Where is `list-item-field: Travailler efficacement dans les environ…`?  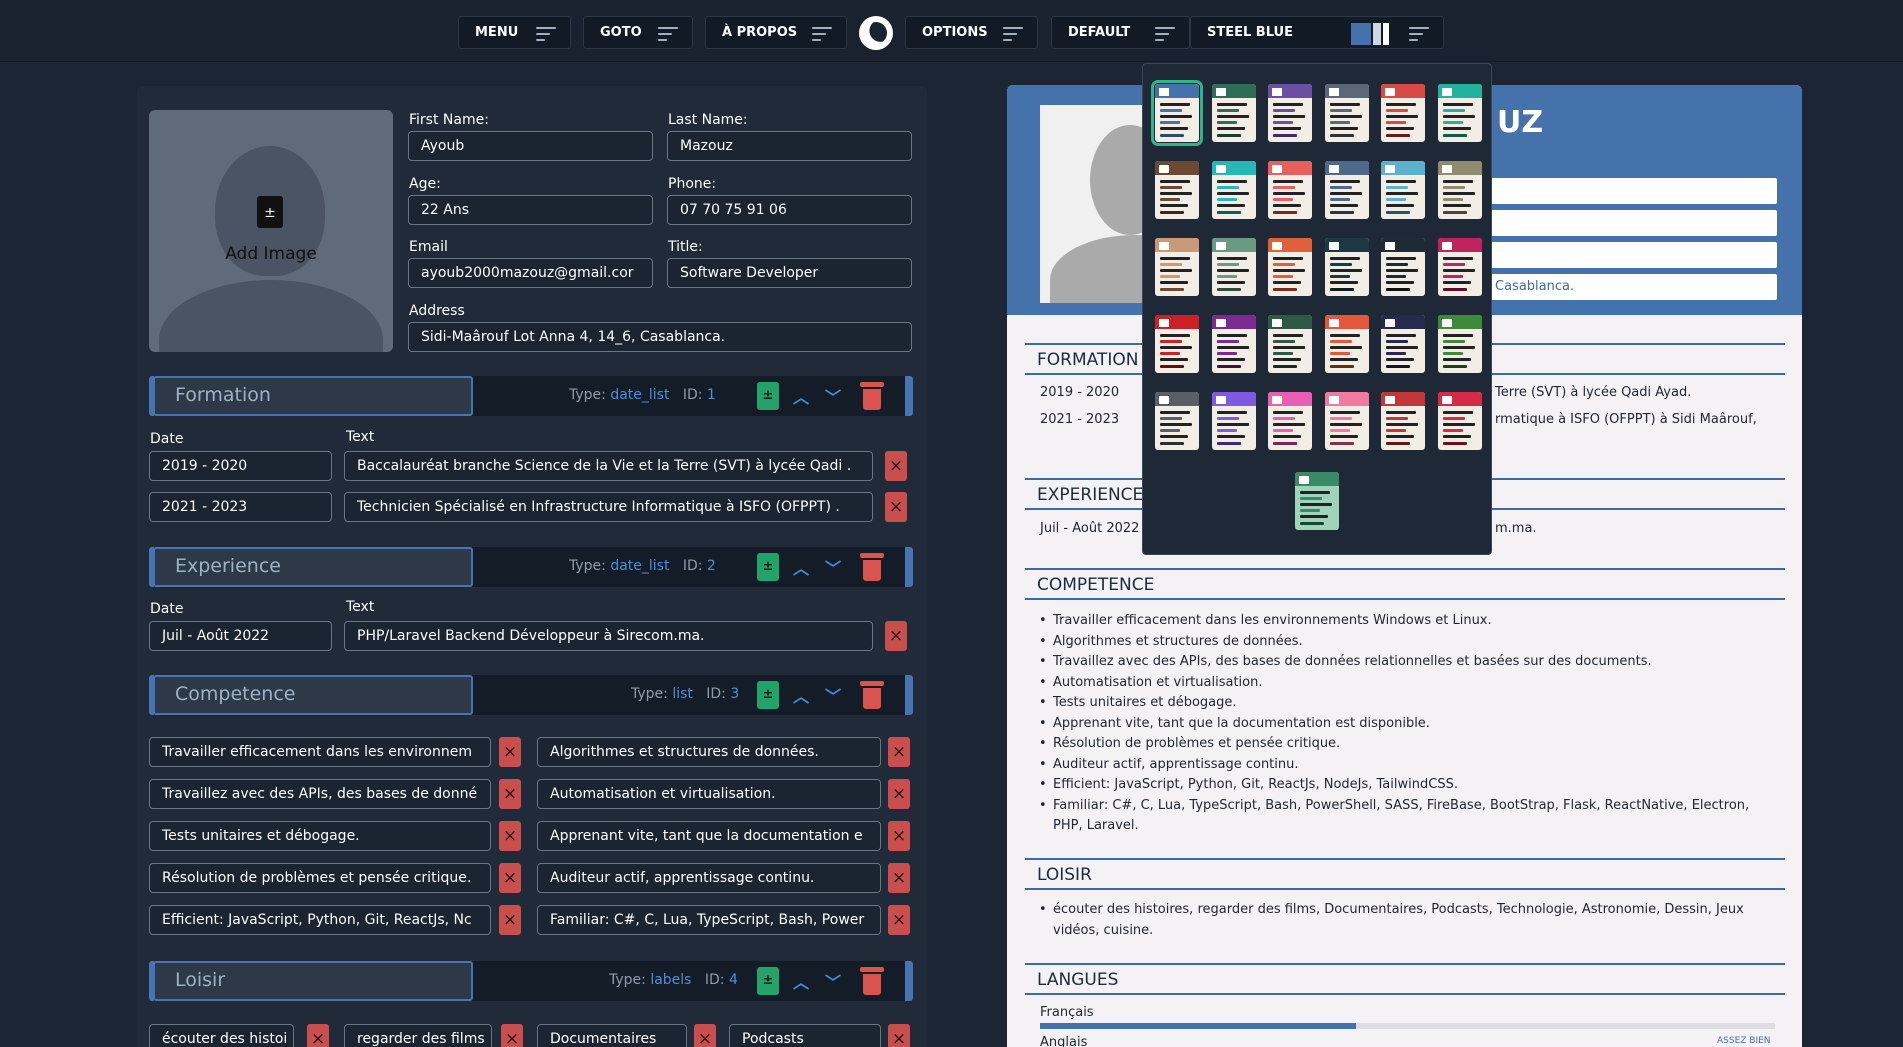
list-item-field: Travailler efficacement dans les environ… is located at coordinates (320, 752).